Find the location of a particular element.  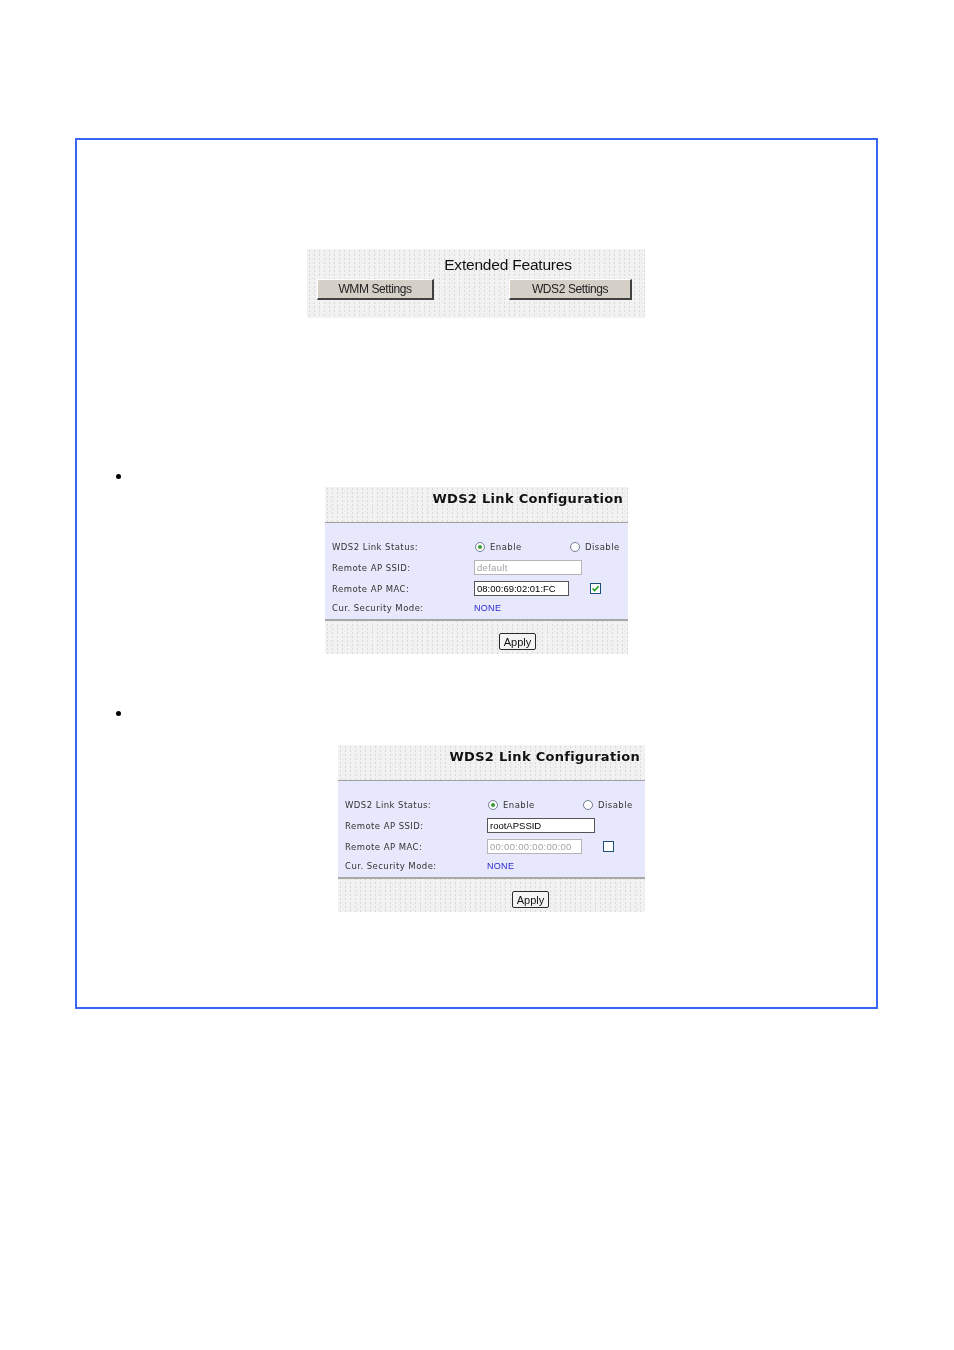

settings-button: WDS2 Settings is located at coordinates (570, 289).